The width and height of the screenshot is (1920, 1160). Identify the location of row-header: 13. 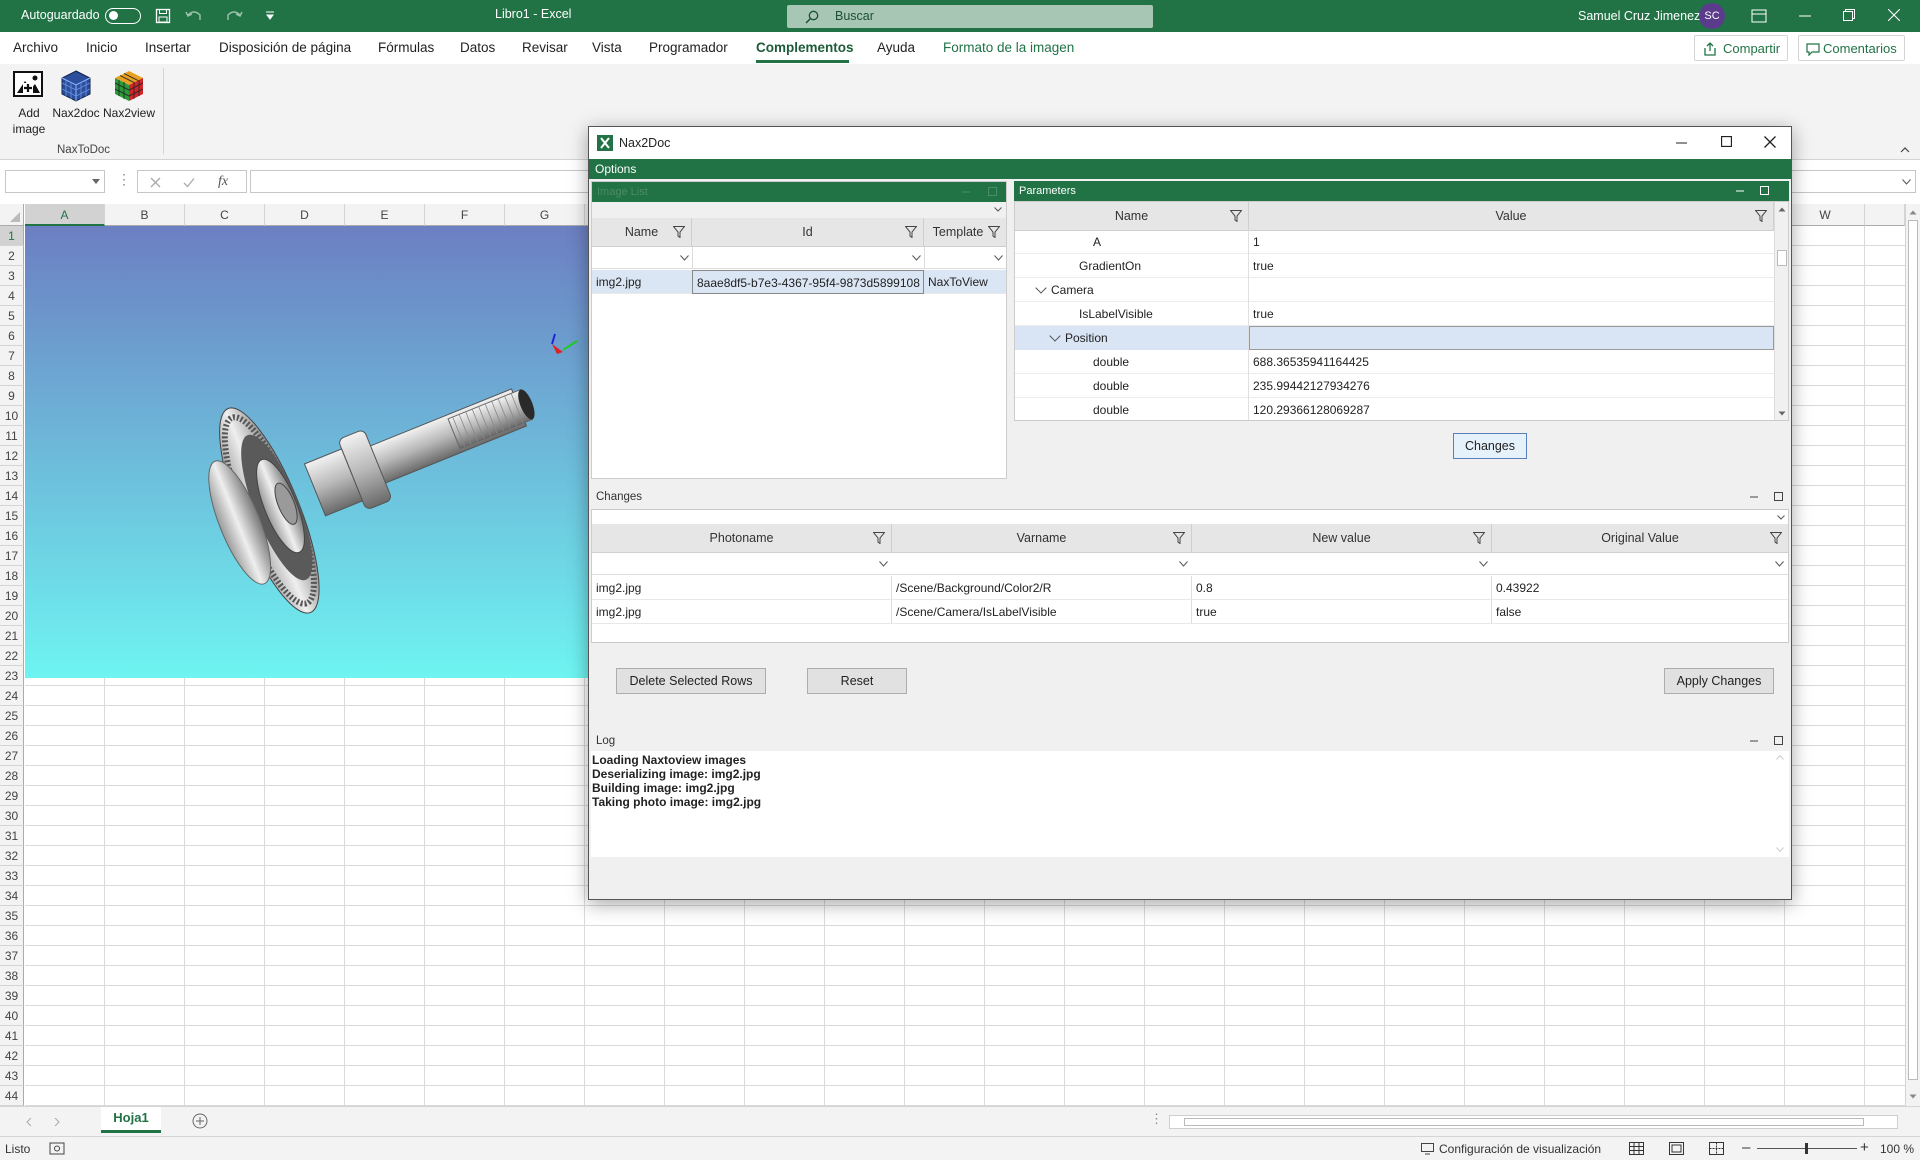
(12, 476).